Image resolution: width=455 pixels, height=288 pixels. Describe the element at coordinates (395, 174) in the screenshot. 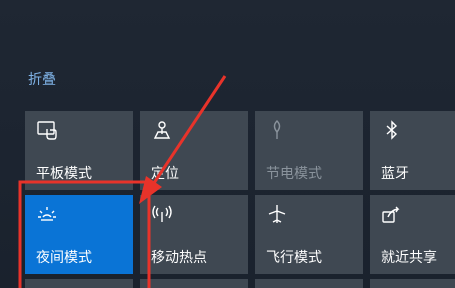

I see `bluetooth-label: 蓝牙` at that location.